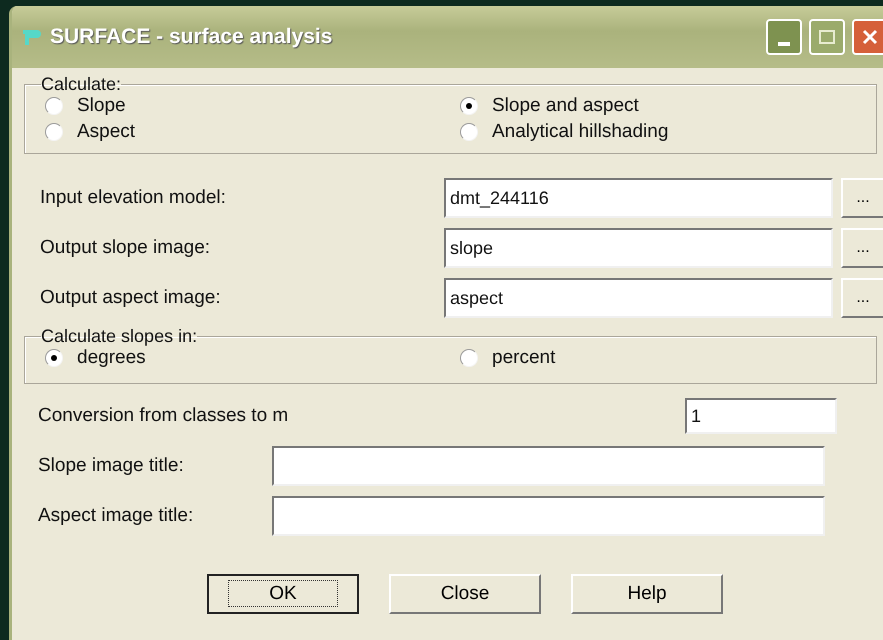 The width and height of the screenshot is (883, 640). I want to click on field-label: Output aspect image:, so click(131, 298).